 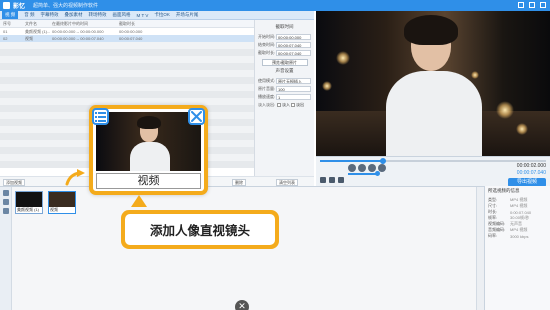 What do you see at coordinates (148, 141) in the screenshot?
I see `clip-thumbnail` at bounding box center [148, 141].